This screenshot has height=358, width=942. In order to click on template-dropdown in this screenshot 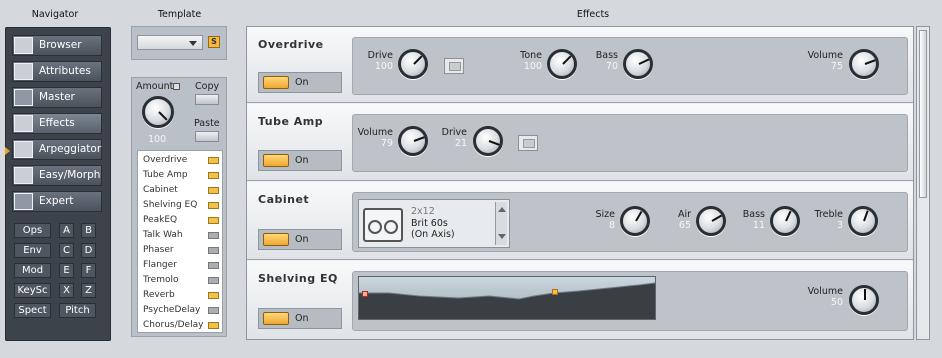, I will do `click(170, 42)`.